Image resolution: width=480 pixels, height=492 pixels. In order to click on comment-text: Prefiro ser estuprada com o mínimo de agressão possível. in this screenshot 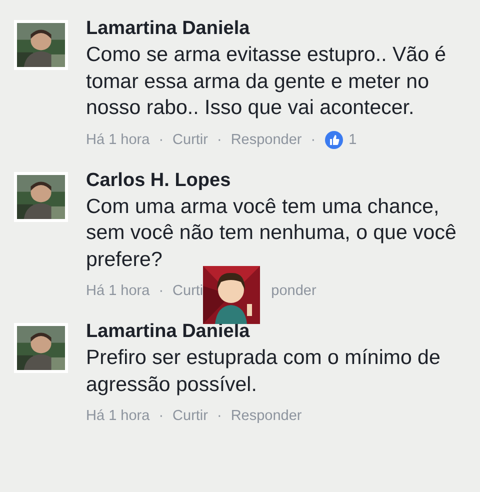, I will do `click(264, 371)`.